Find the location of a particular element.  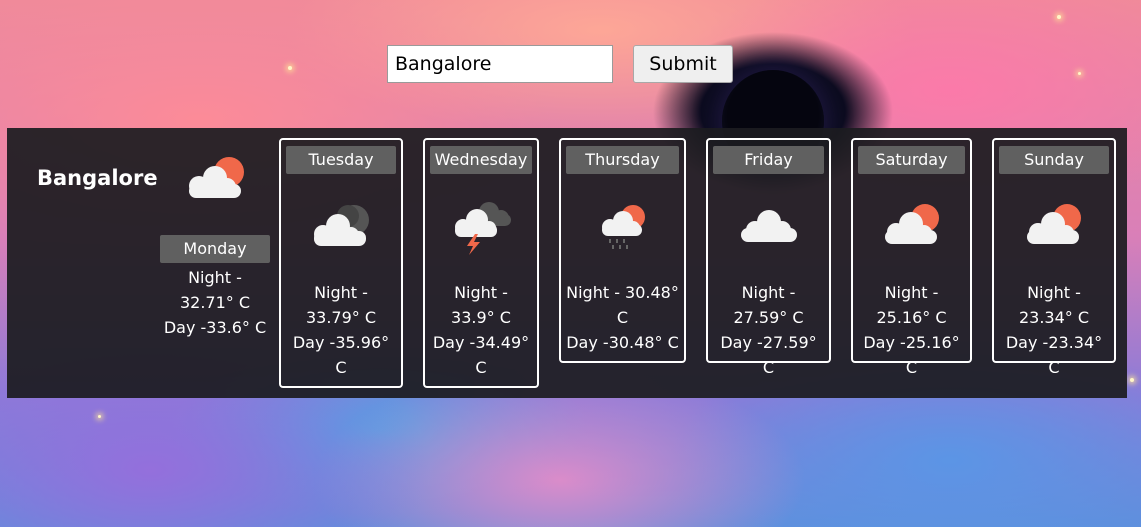

cloudy-night-icon is located at coordinates (341, 225).